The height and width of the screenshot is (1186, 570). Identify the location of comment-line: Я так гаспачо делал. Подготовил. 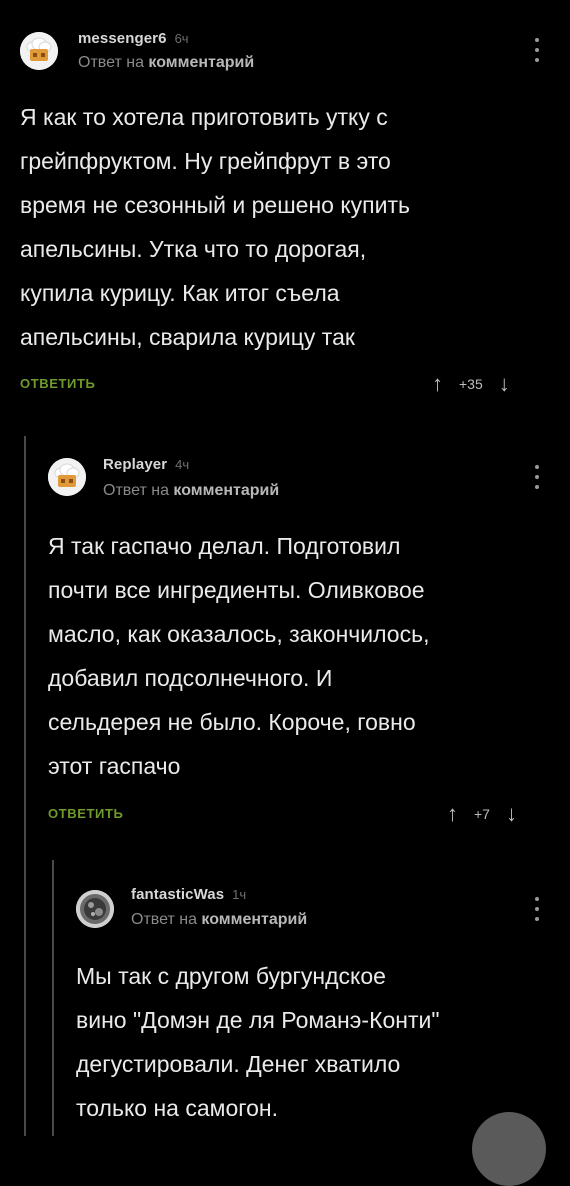
(224, 546).